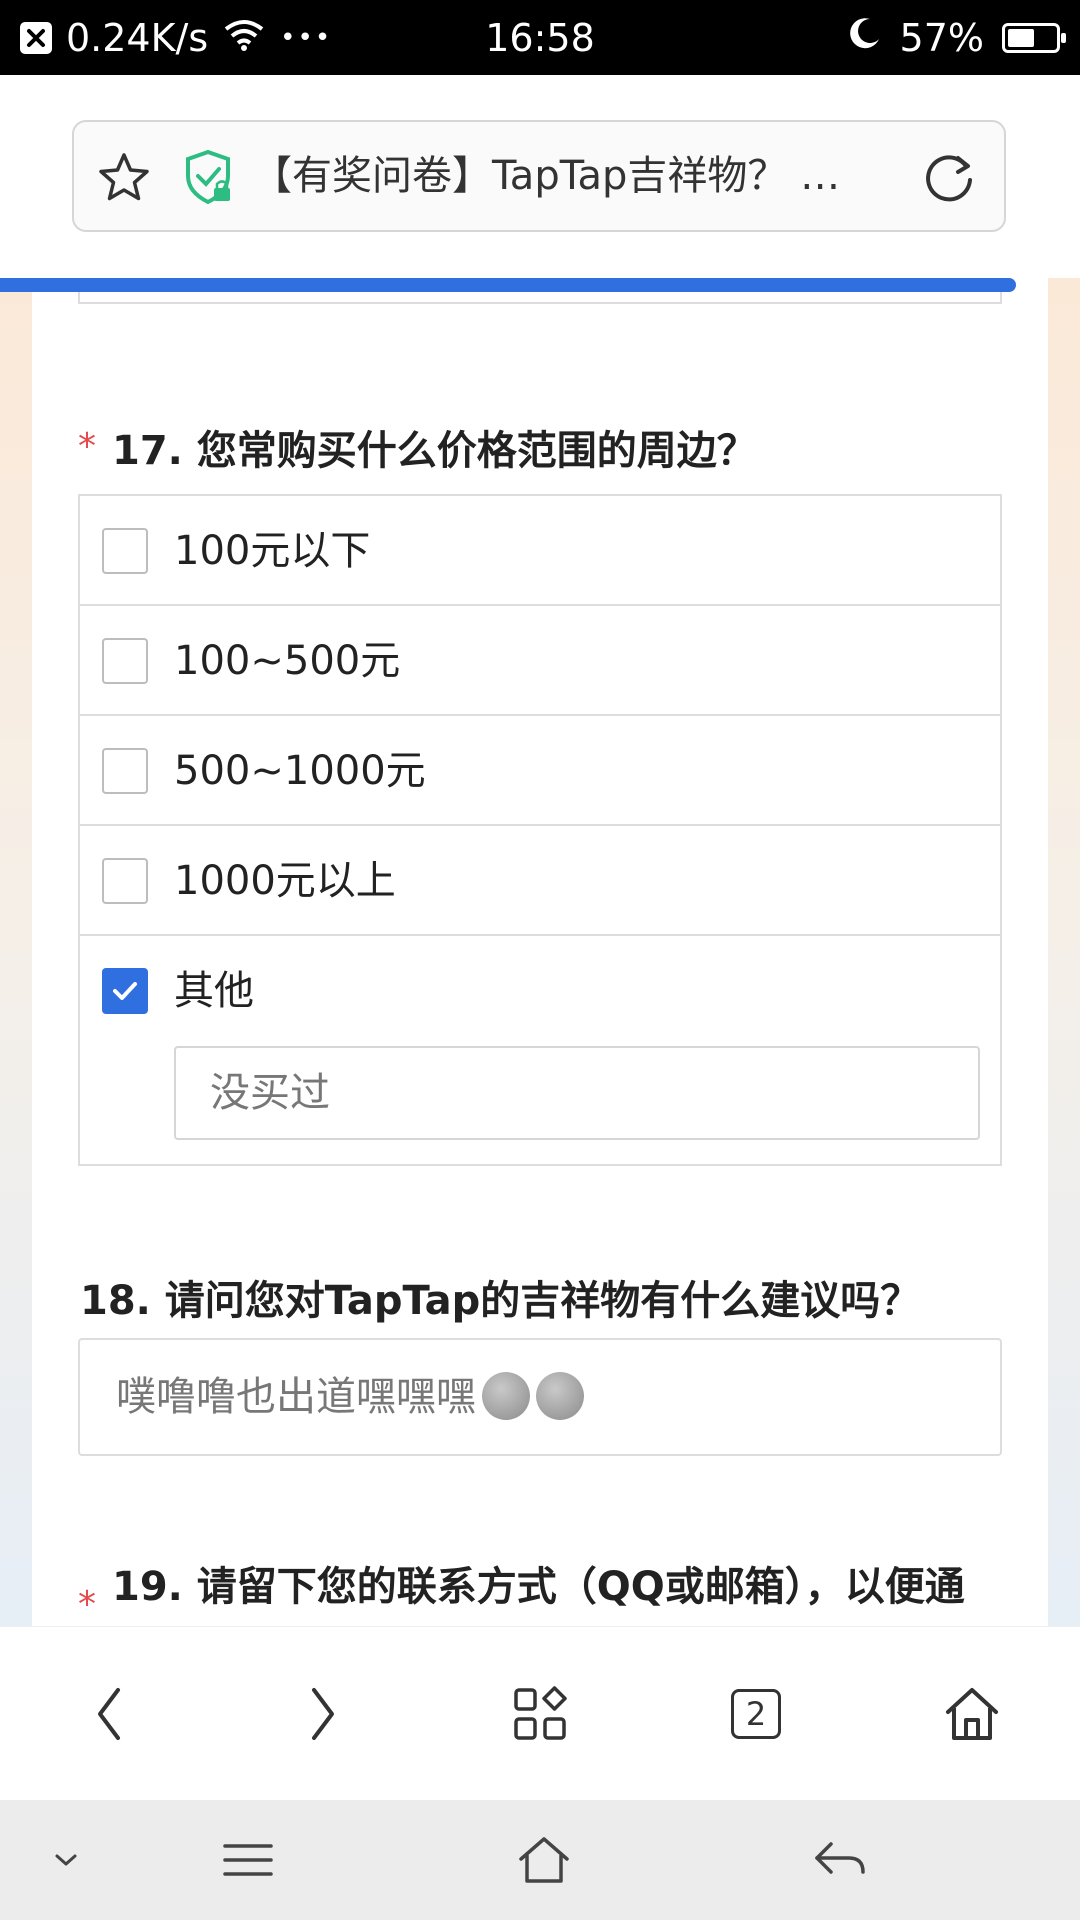 This screenshot has height=1920, width=1080. I want to click on browser-toolbar: 2, so click(540, 1713).